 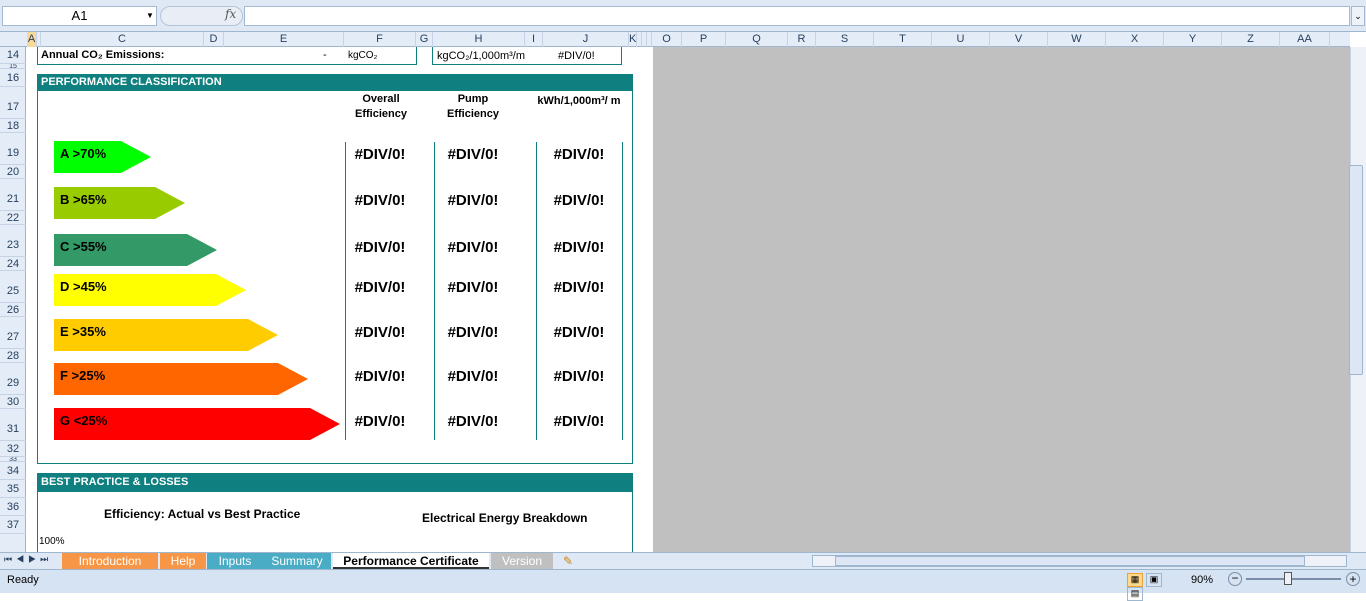 I want to click on column-header-c: C, so click(x=122, y=39).